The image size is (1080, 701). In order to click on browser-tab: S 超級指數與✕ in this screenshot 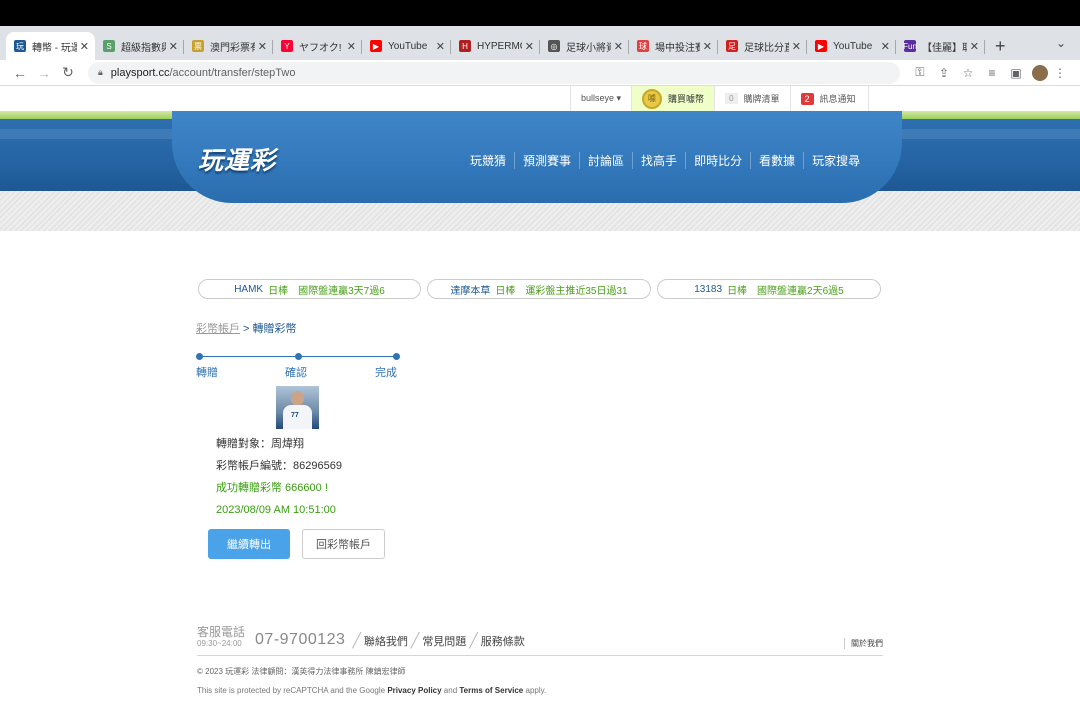, I will do `click(139, 46)`.